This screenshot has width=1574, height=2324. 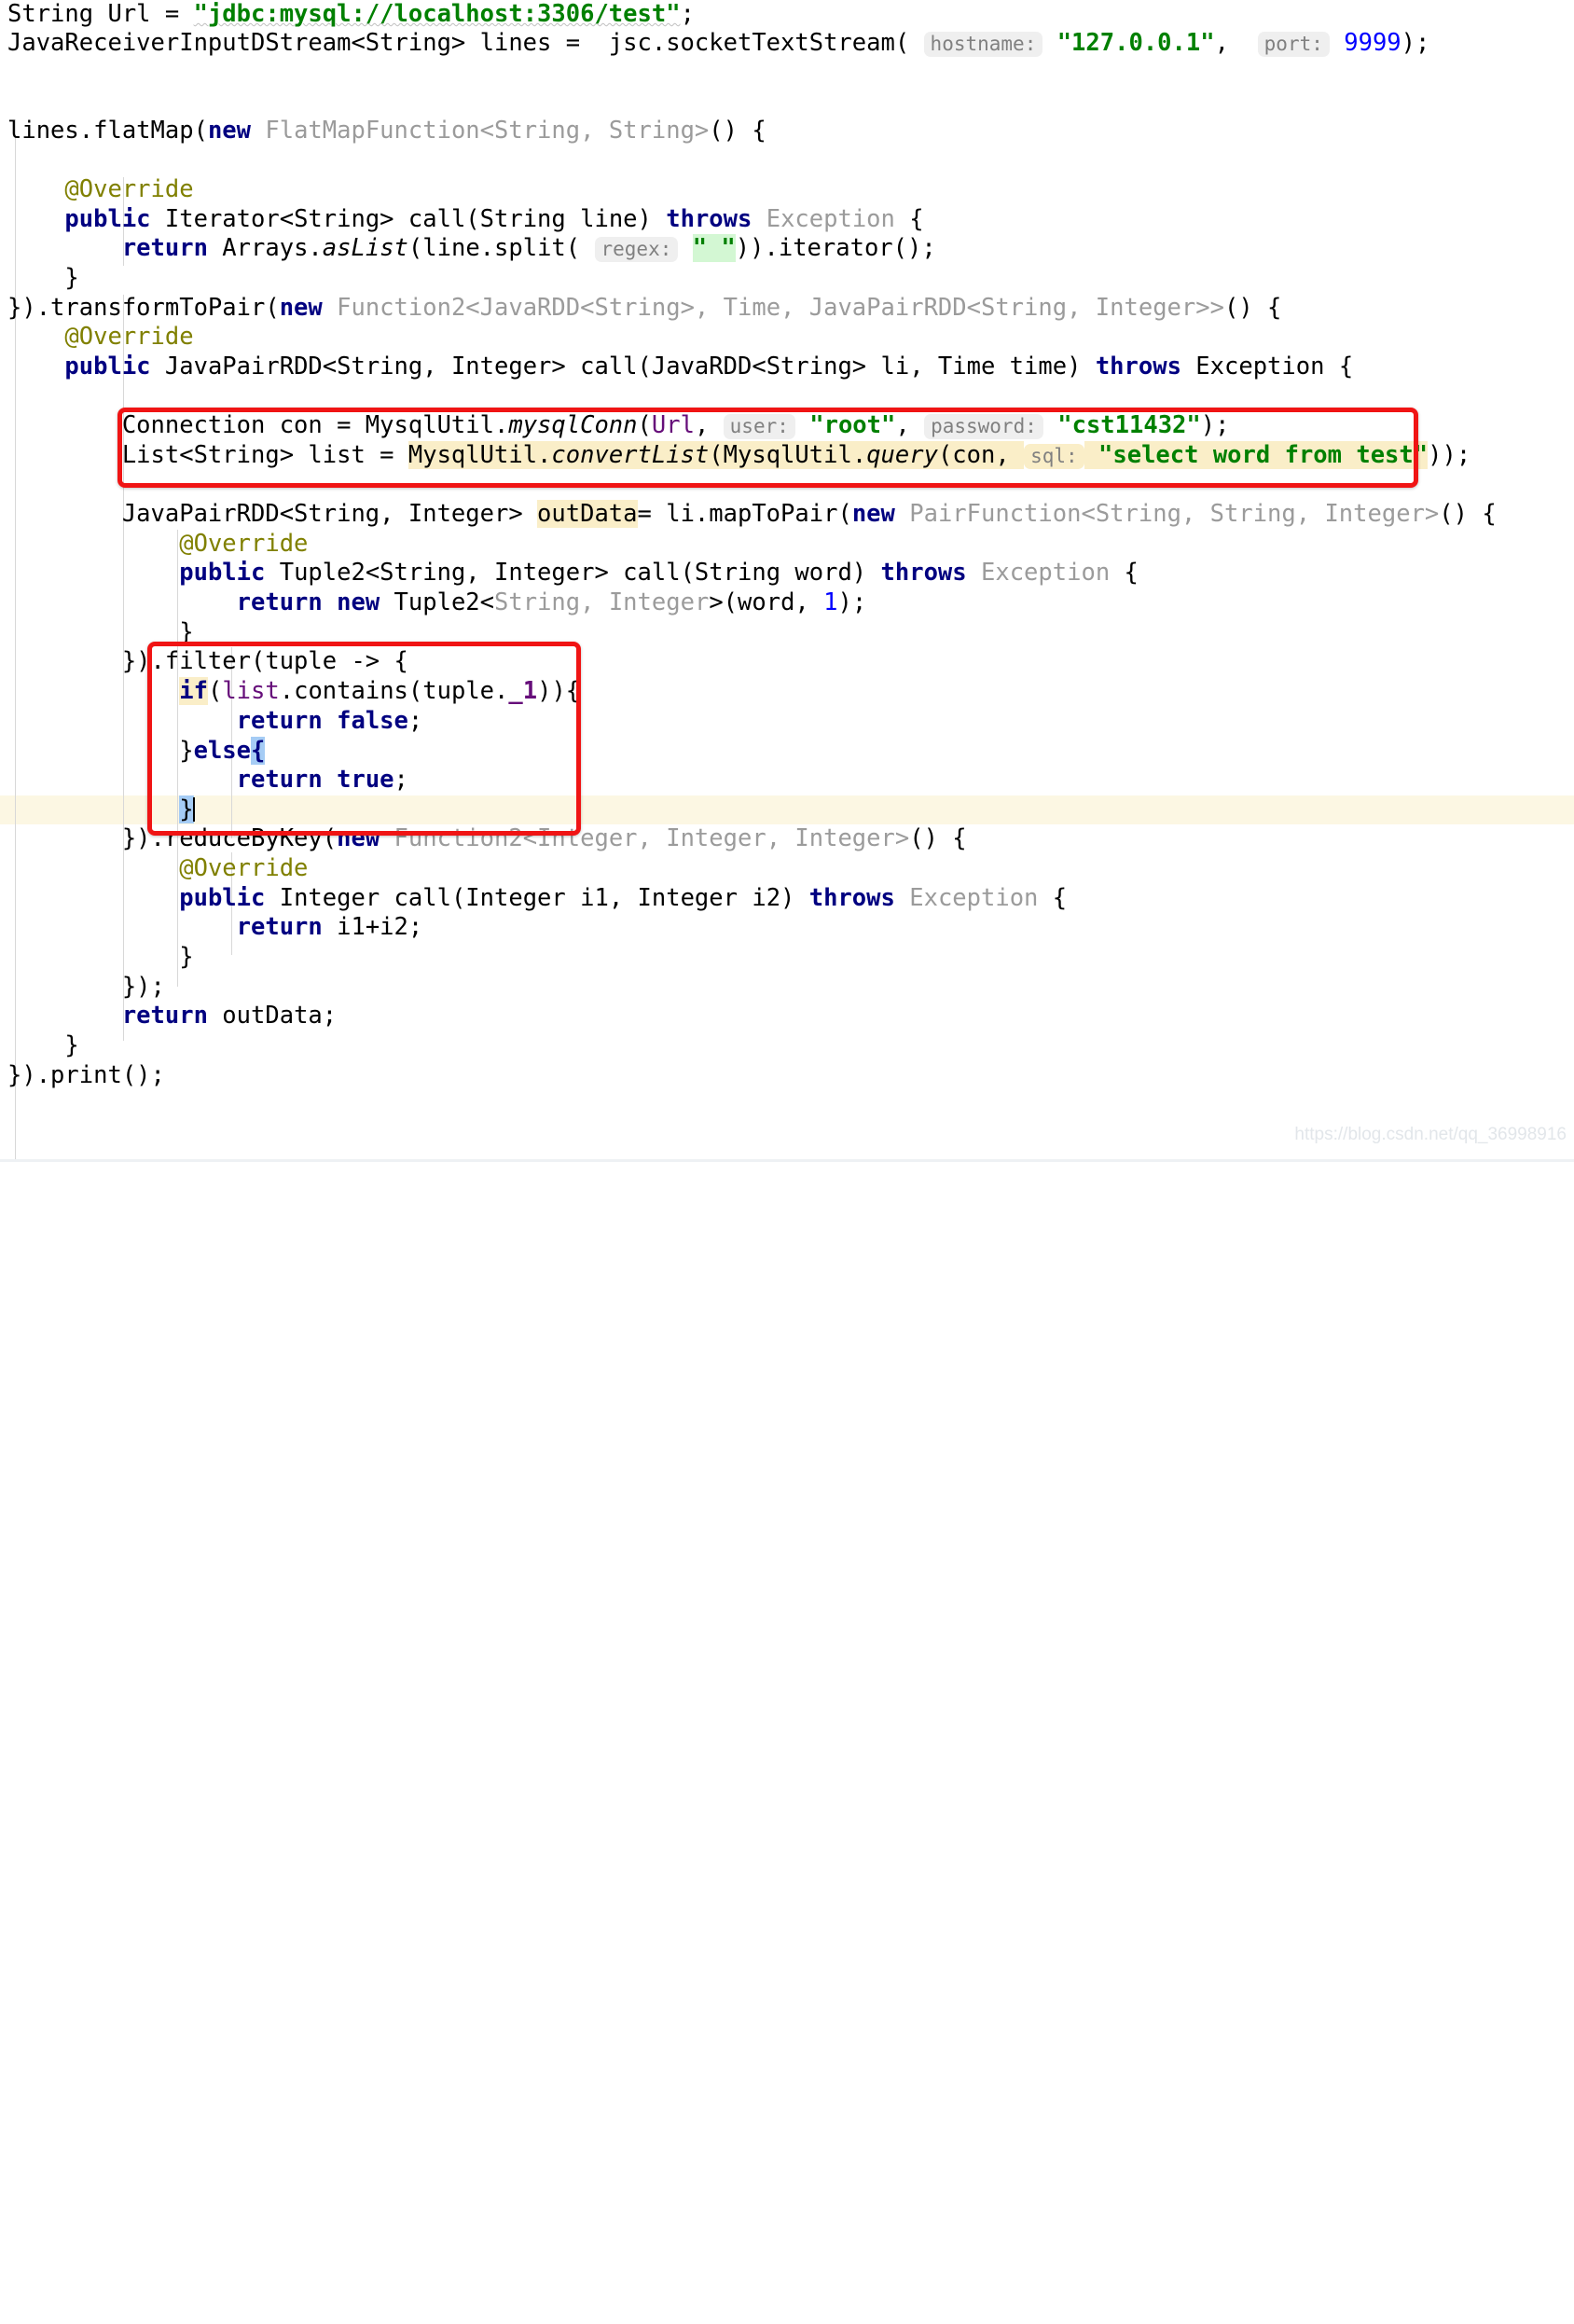 I want to click on inlay-hint-password: password:, so click(x=984, y=426).